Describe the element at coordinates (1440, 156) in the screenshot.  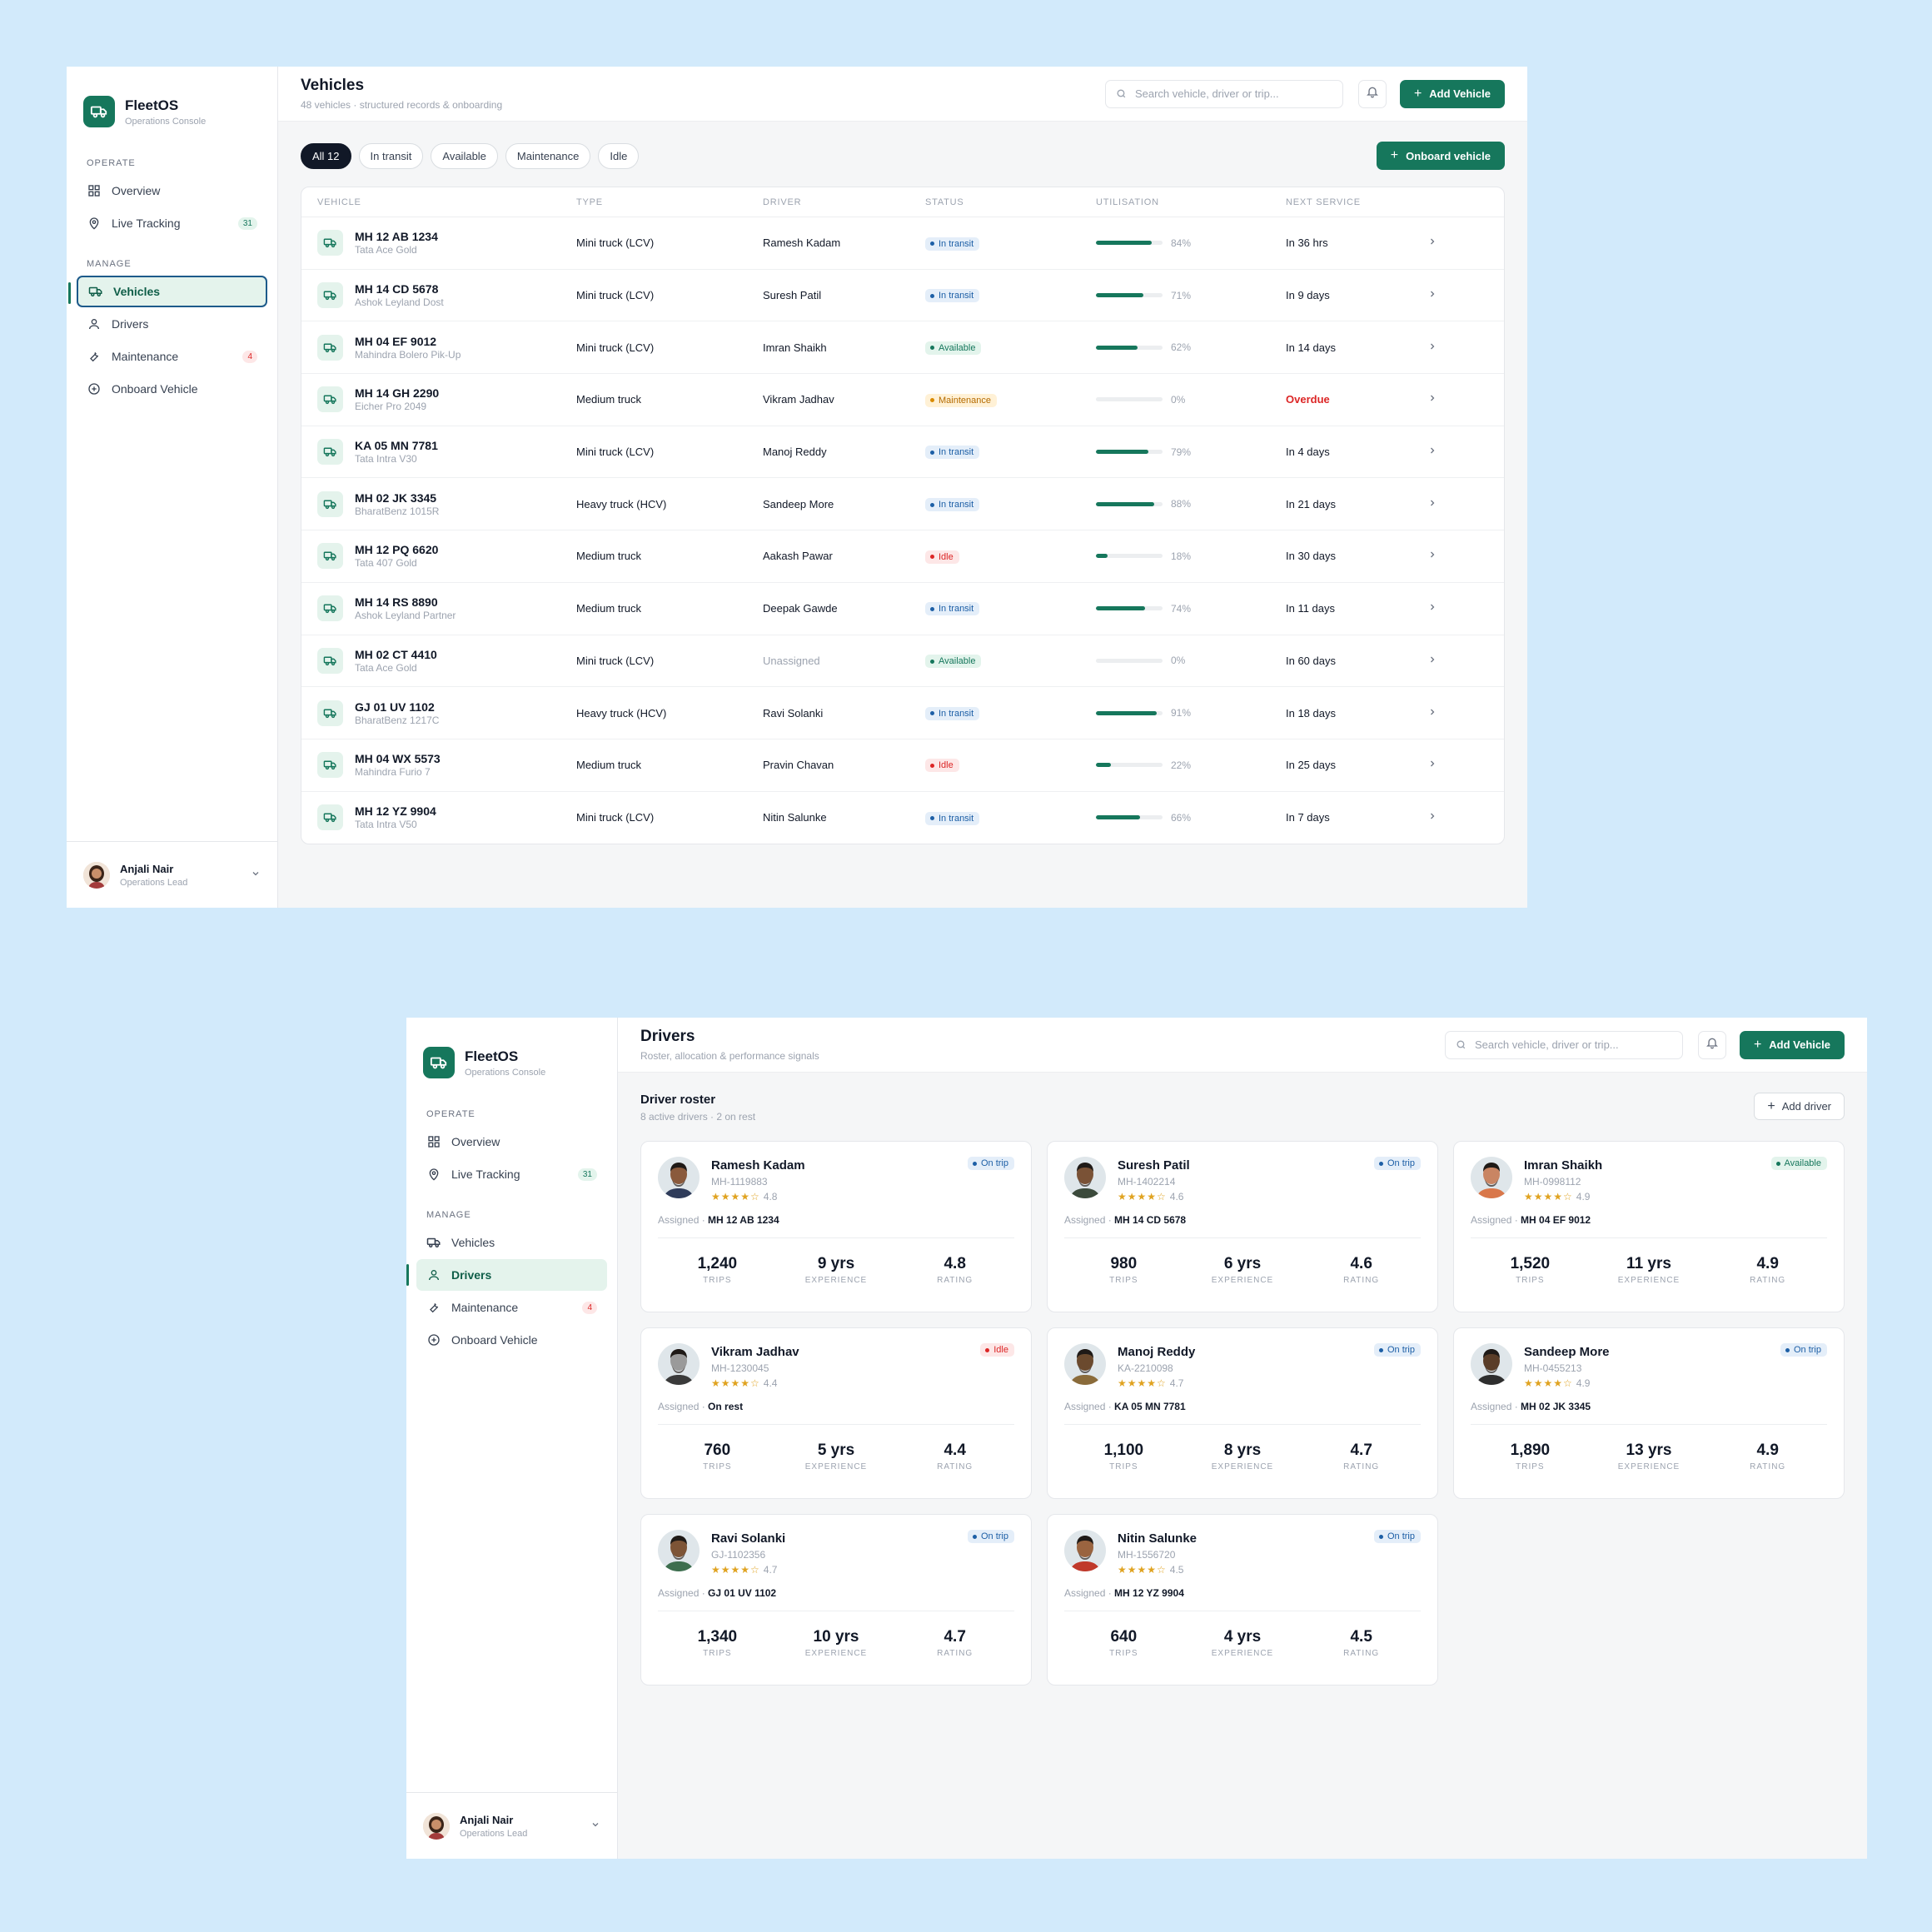
I see `onboard-vehicle-button: + Onboard vehicle` at that location.